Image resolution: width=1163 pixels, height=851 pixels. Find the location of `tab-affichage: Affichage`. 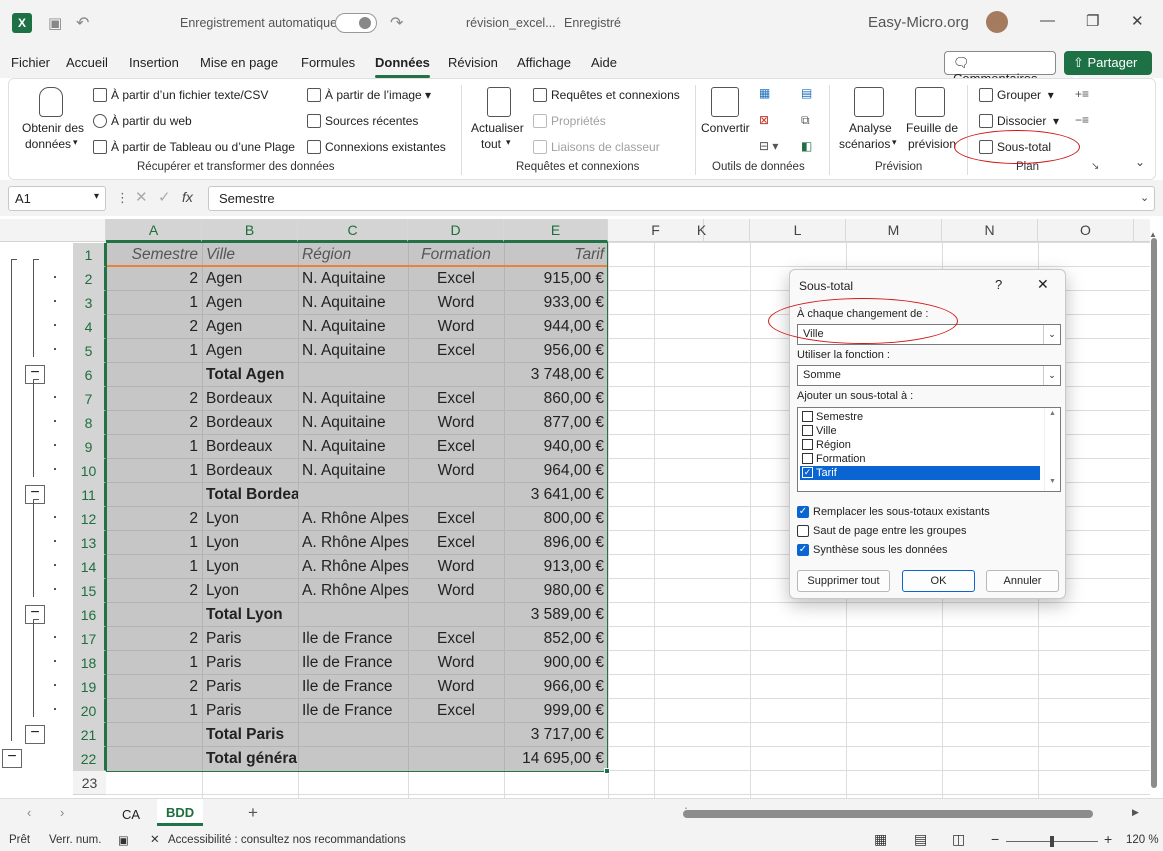

tab-affichage: Affichage is located at coordinates (544, 62).